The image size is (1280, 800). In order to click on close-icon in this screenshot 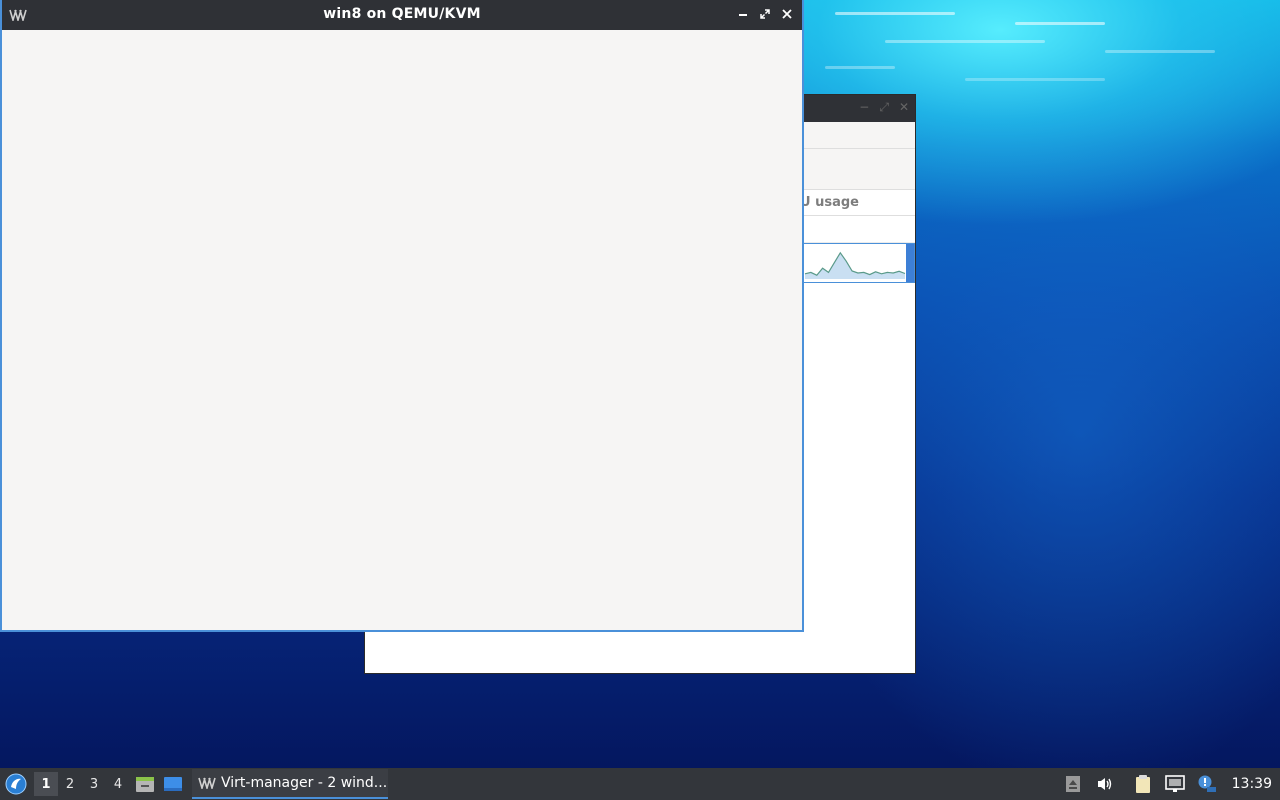, I will do `click(787, 14)`.